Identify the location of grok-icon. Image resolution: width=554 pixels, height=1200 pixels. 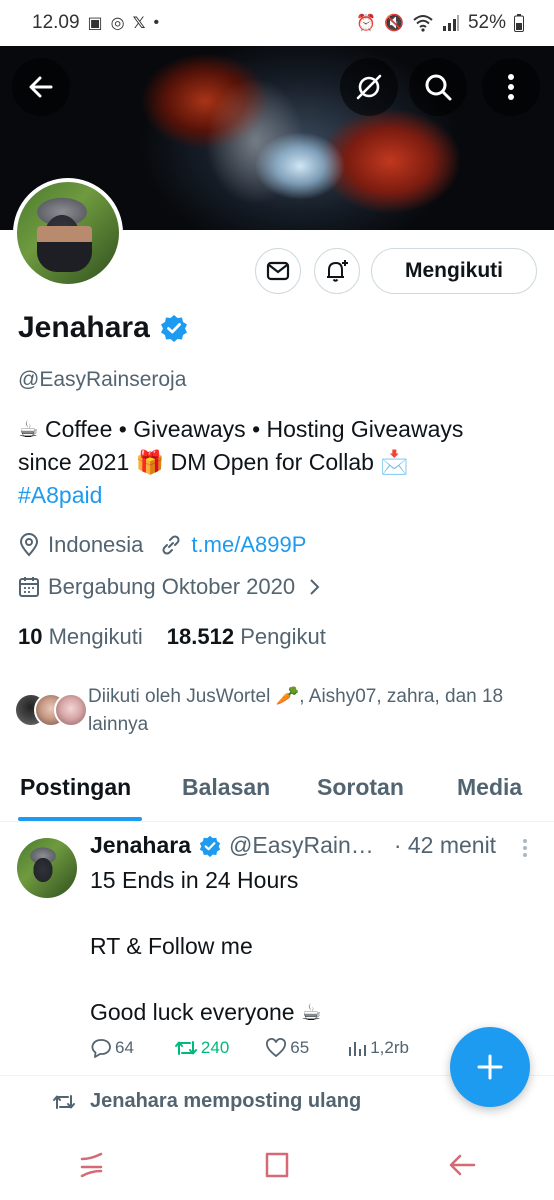
(369, 87).